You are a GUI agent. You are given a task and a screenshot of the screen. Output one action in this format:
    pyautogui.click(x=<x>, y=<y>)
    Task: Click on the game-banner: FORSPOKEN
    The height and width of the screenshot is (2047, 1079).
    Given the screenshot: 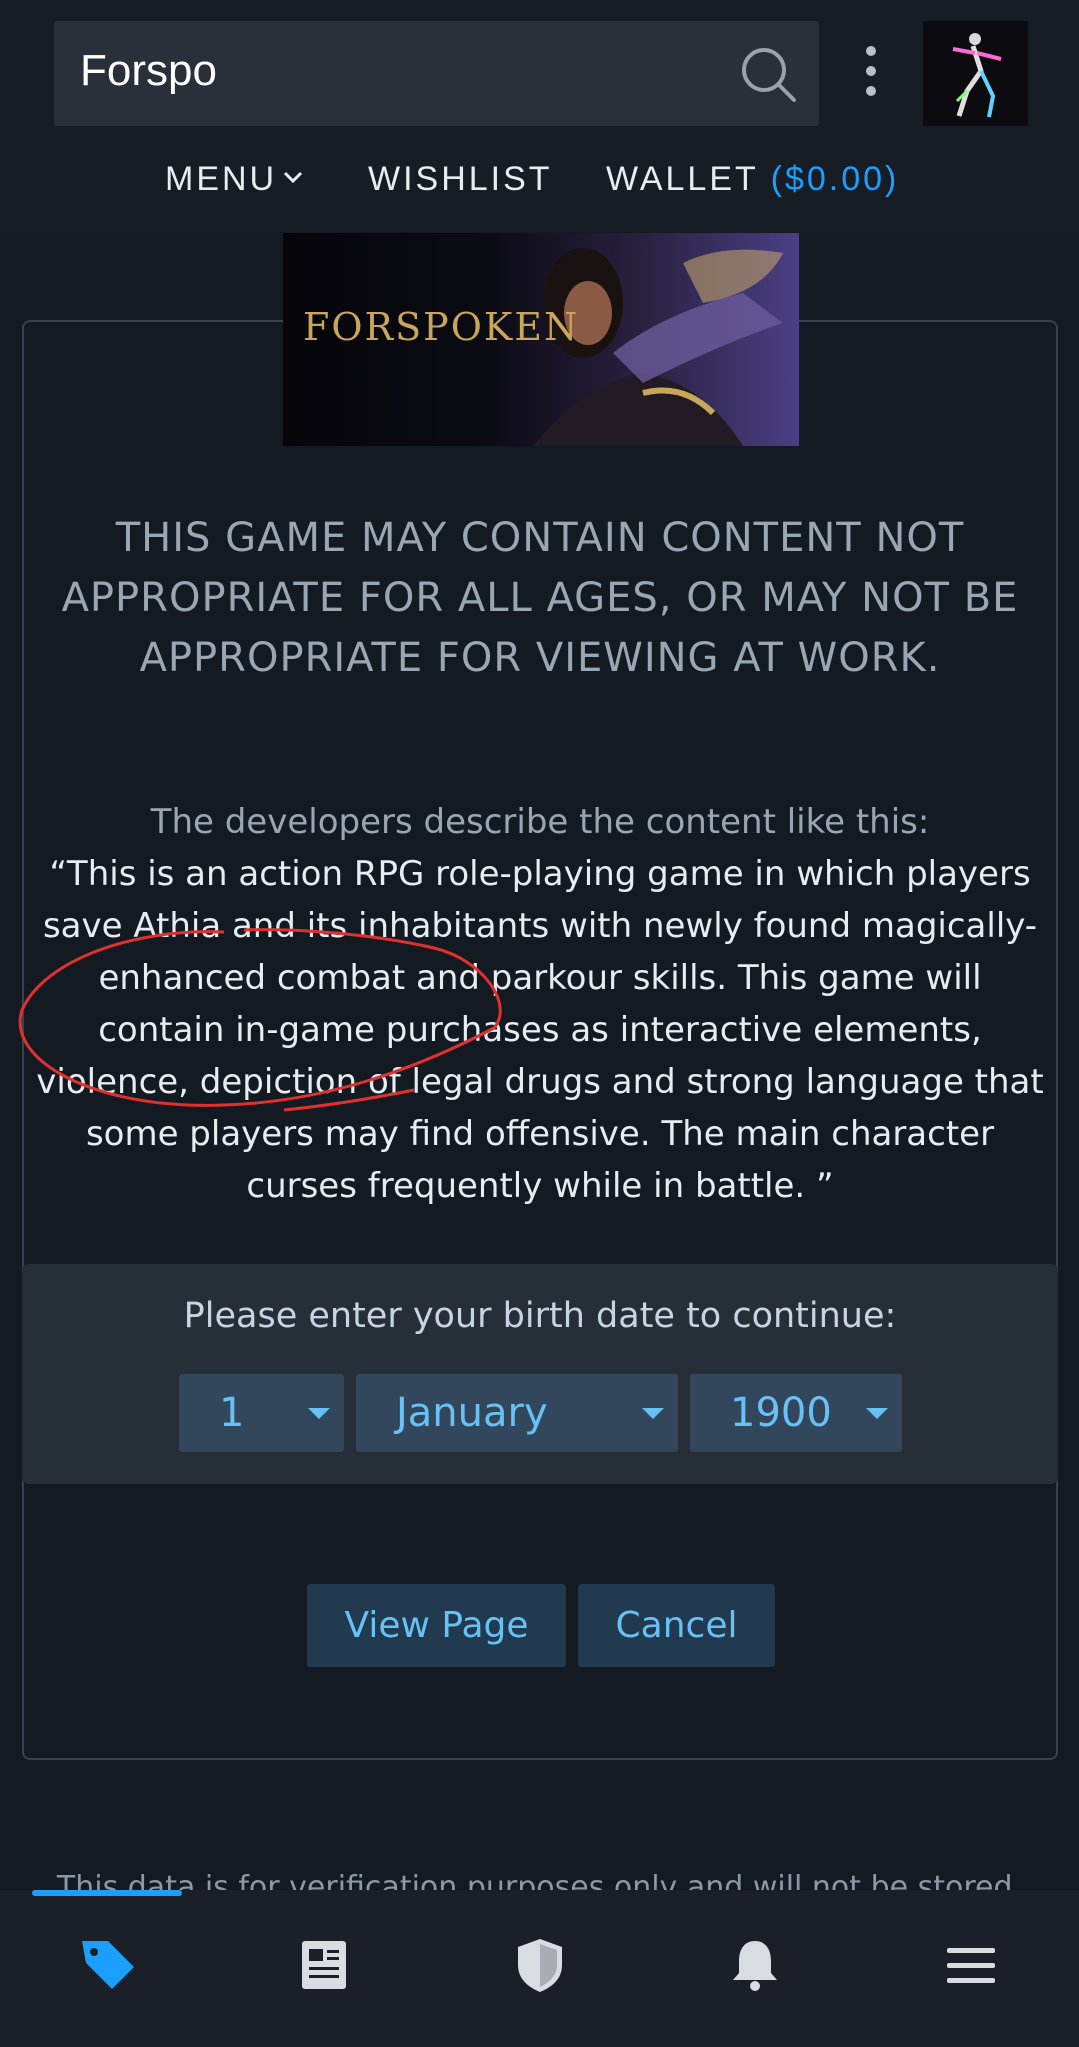 What is the action you would take?
    pyautogui.click(x=541, y=339)
    